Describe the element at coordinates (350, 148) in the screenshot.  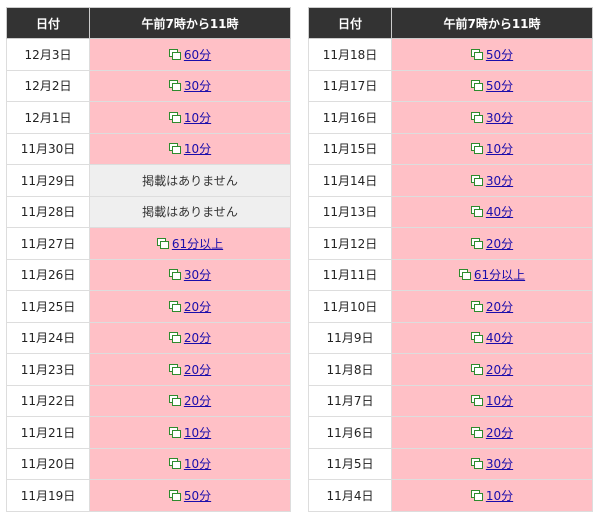
I see `date-cell: 11月15日` at that location.